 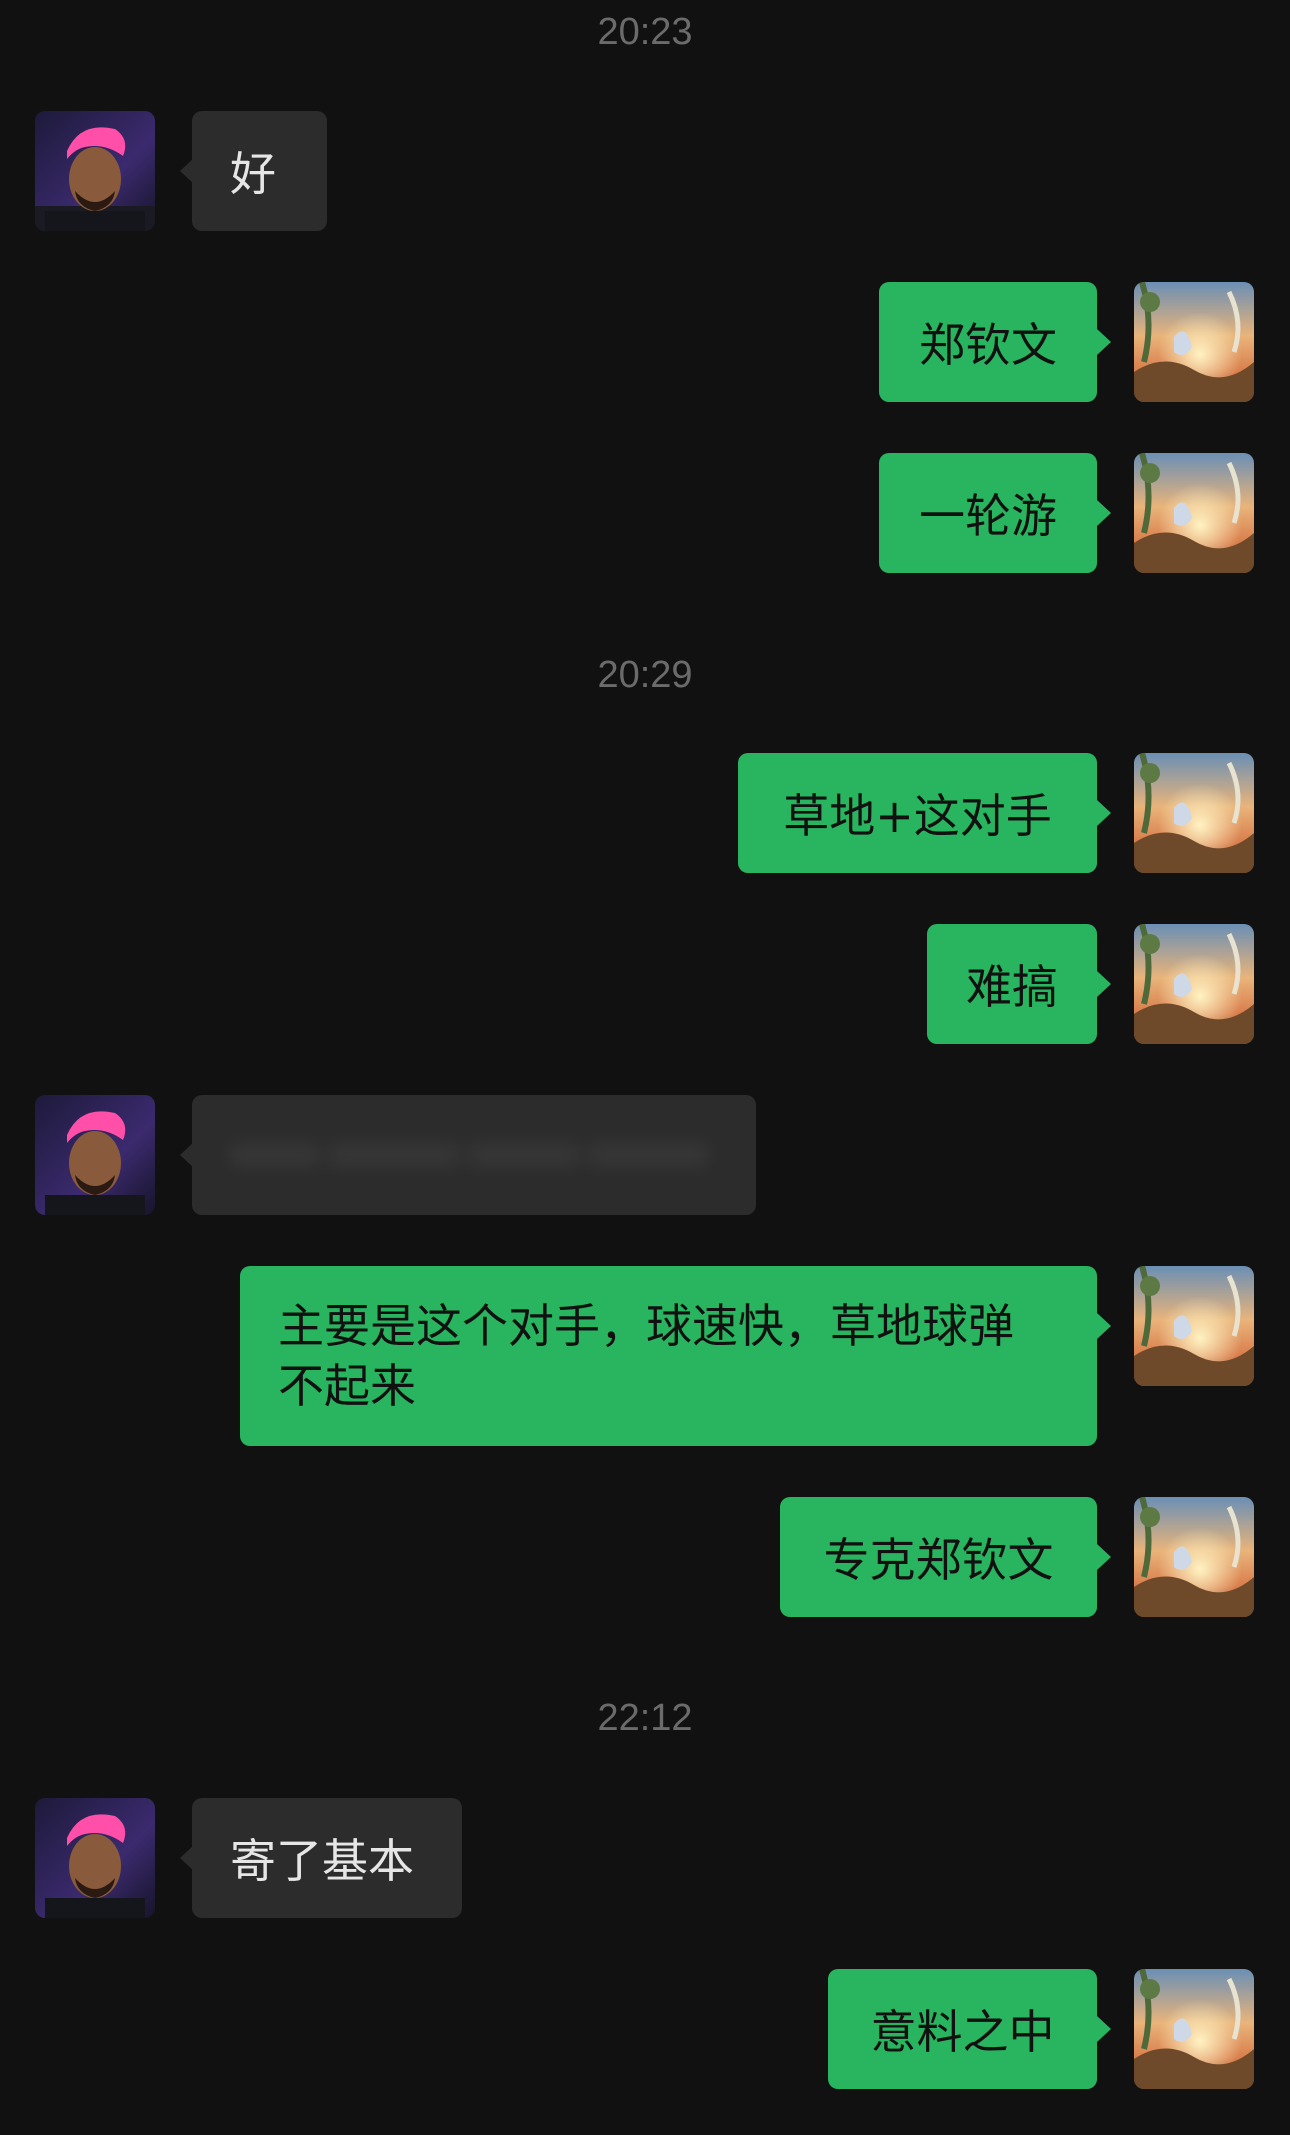 I want to click on redacted-blur-icon, so click(x=469, y=1155).